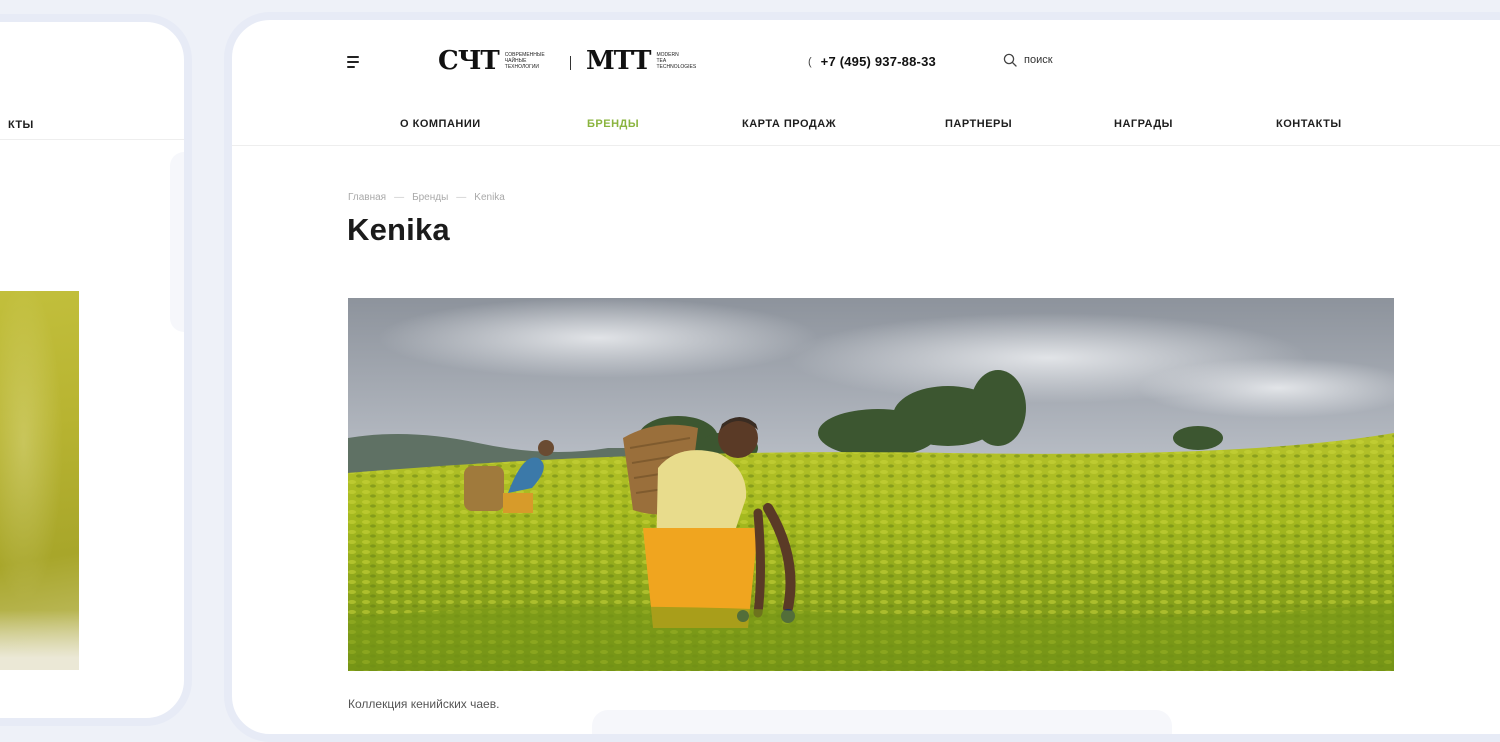  What do you see at coordinates (440, 124) in the screenshot?
I see `nav-item-about: О КОМПАНИИ` at bounding box center [440, 124].